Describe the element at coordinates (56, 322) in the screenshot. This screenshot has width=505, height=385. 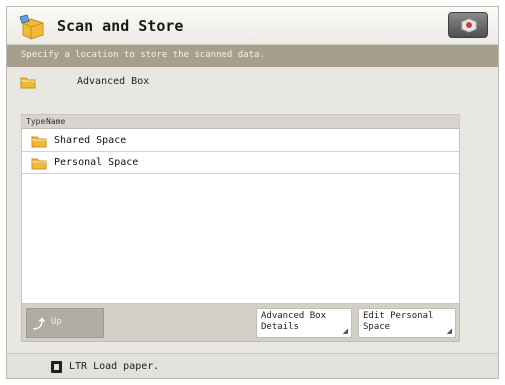
I see `up-button-label: Up` at that location.